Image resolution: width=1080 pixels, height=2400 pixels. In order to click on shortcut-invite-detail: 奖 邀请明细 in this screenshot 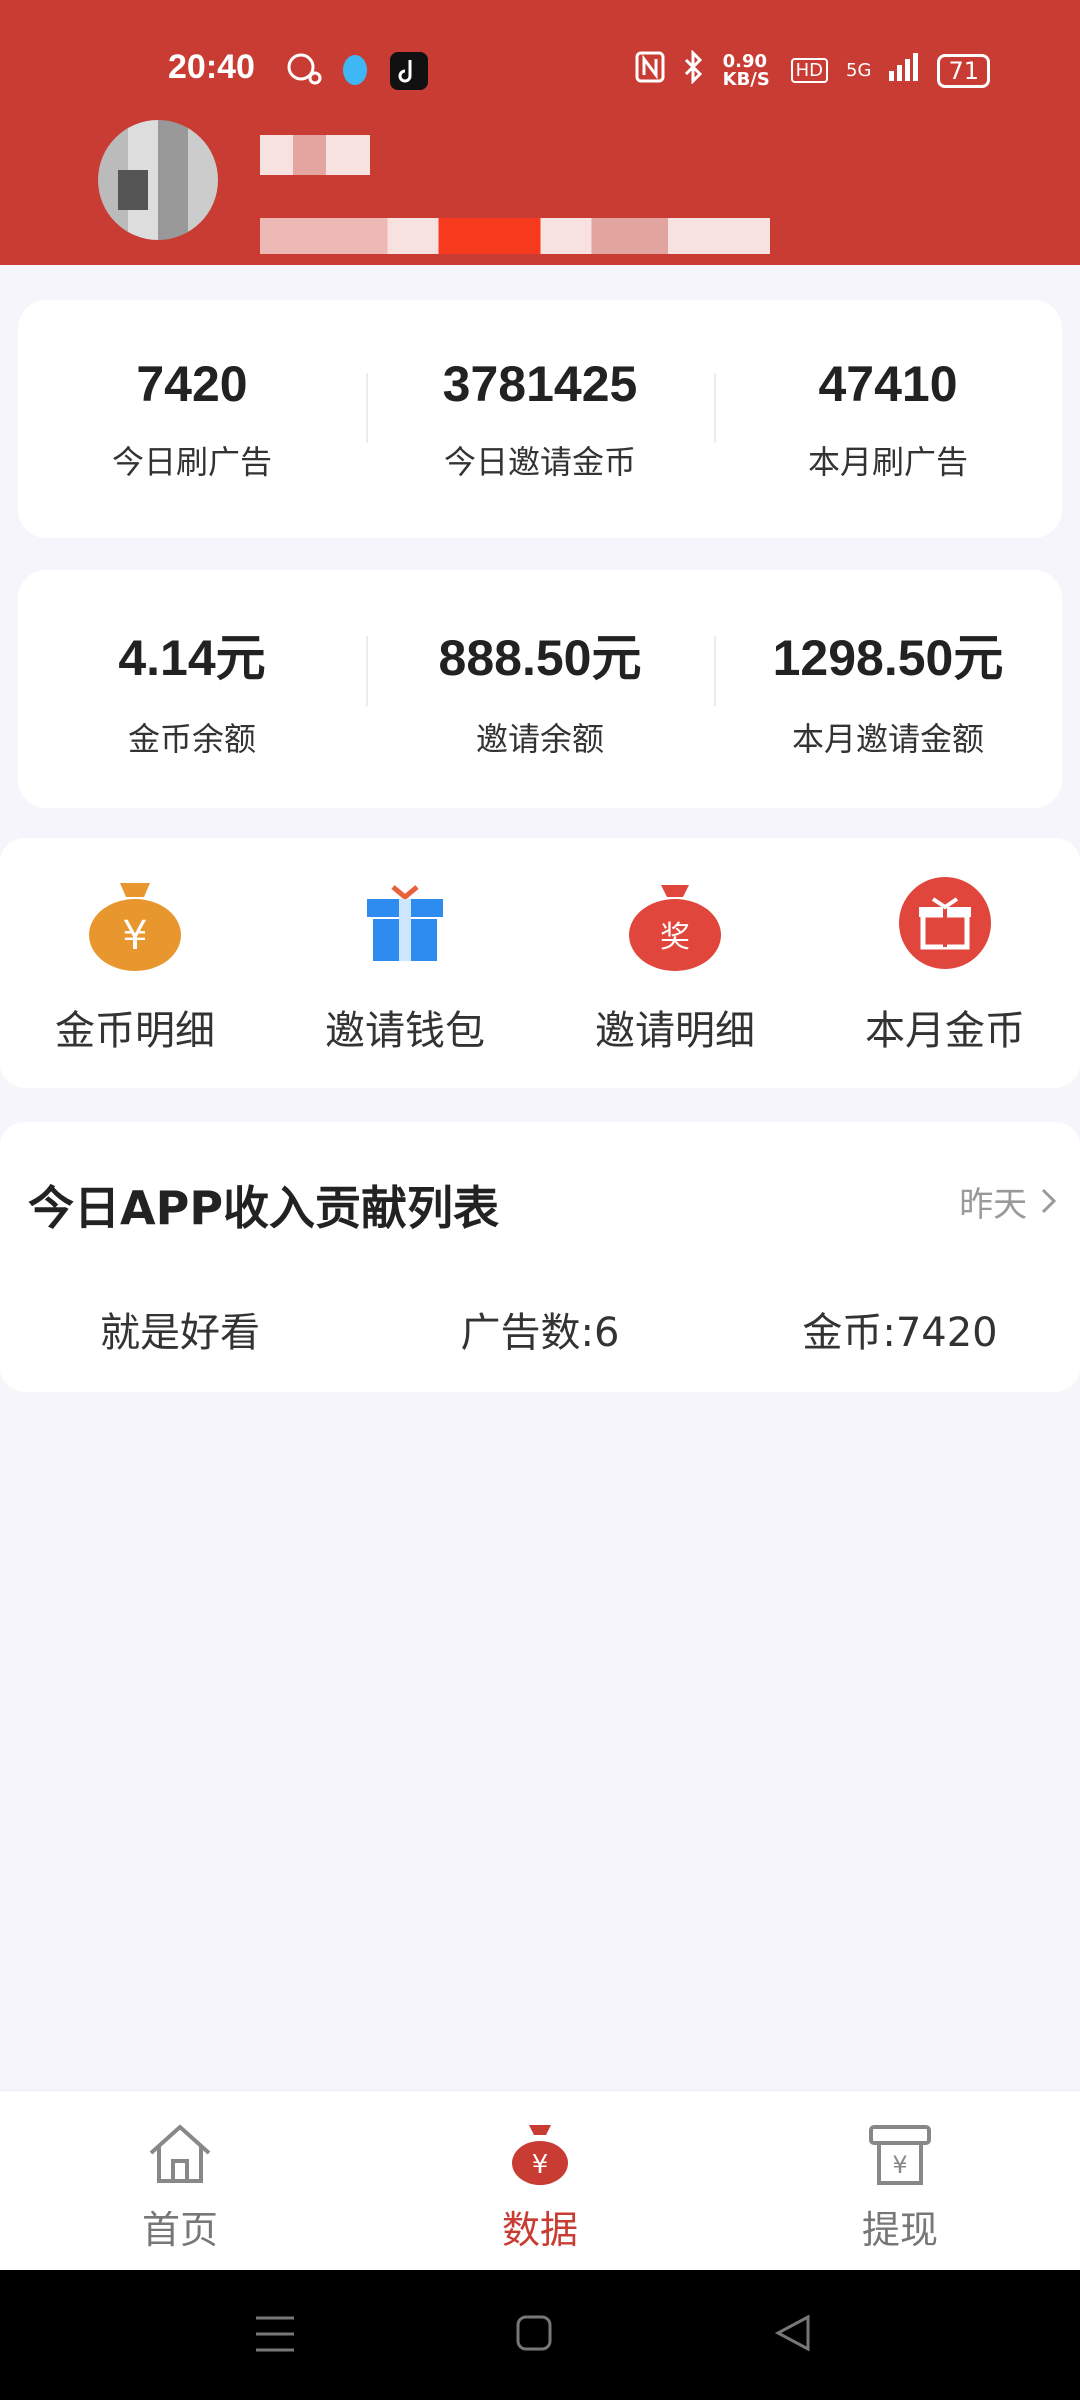, I will do `click(675, 963)`.